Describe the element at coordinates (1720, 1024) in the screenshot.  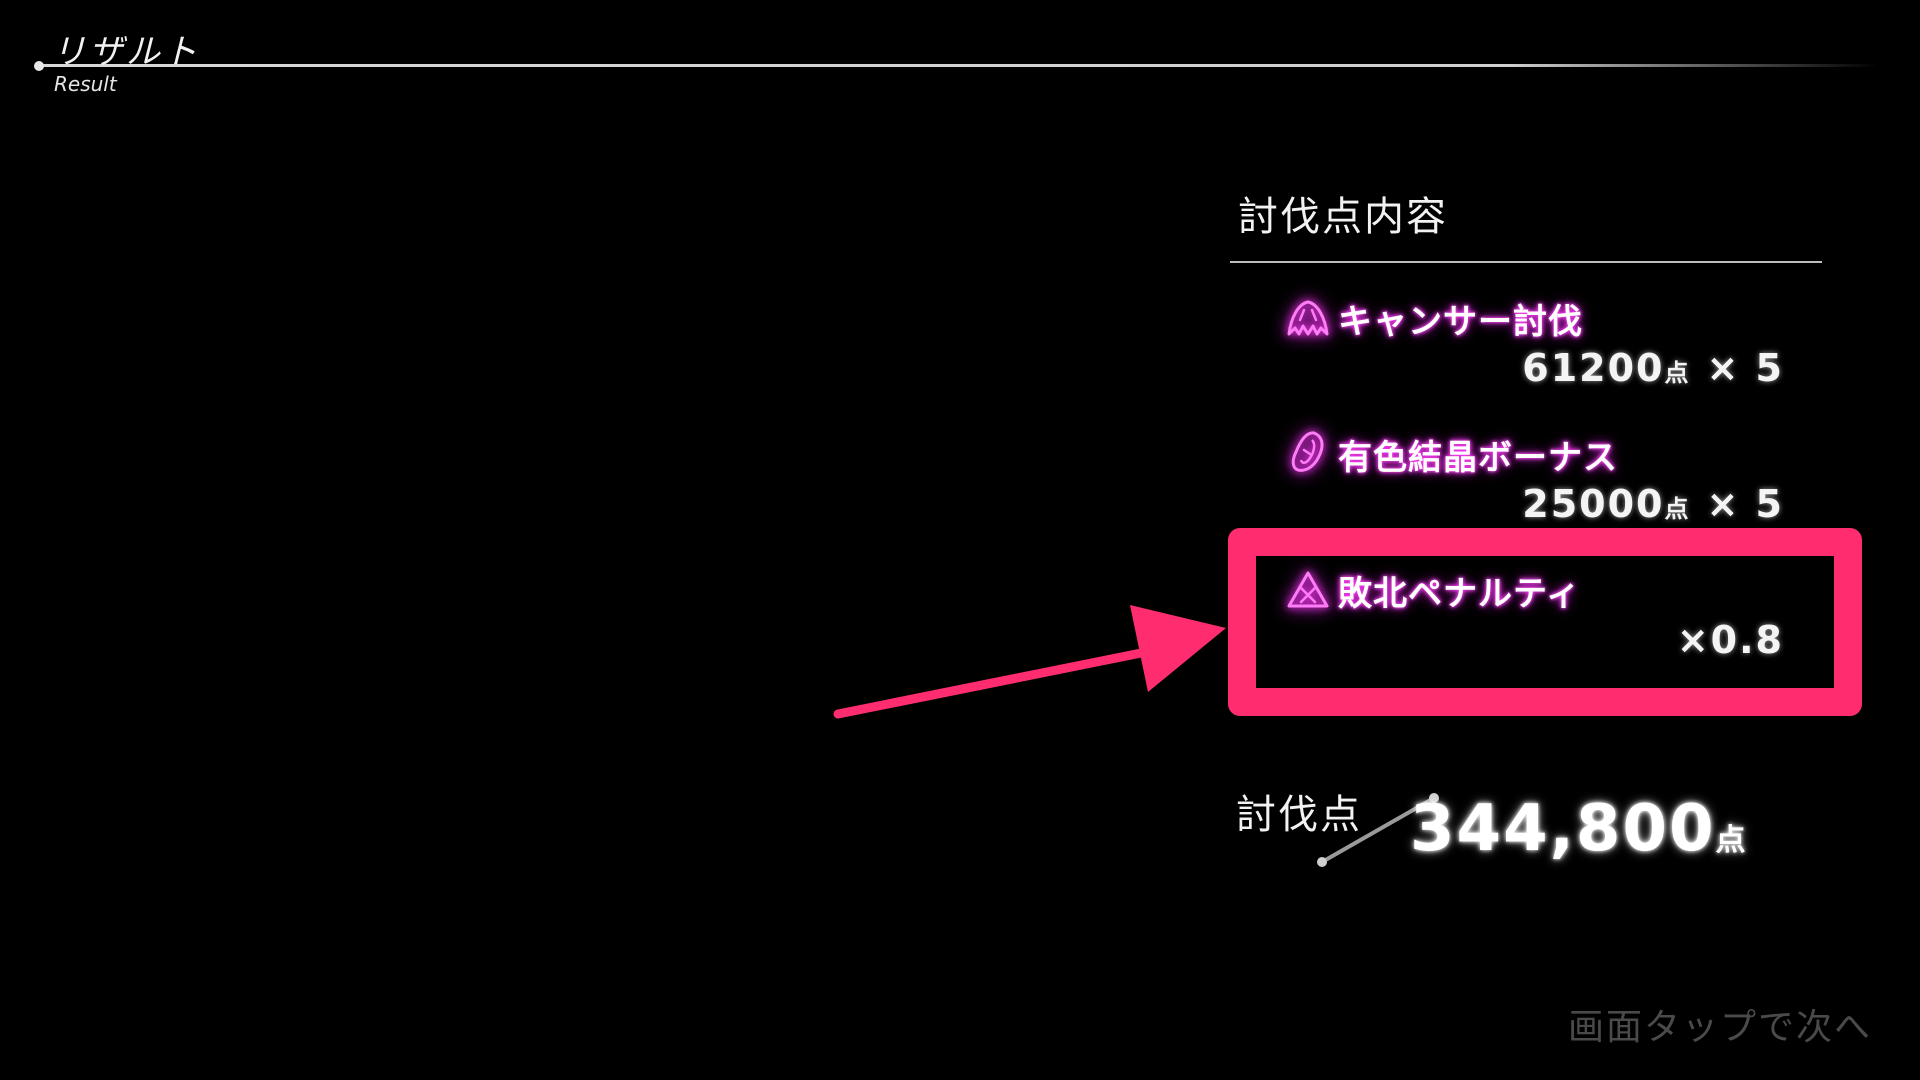
I see `tap-to-continue-hint: 画面タップで次へ` at that location.